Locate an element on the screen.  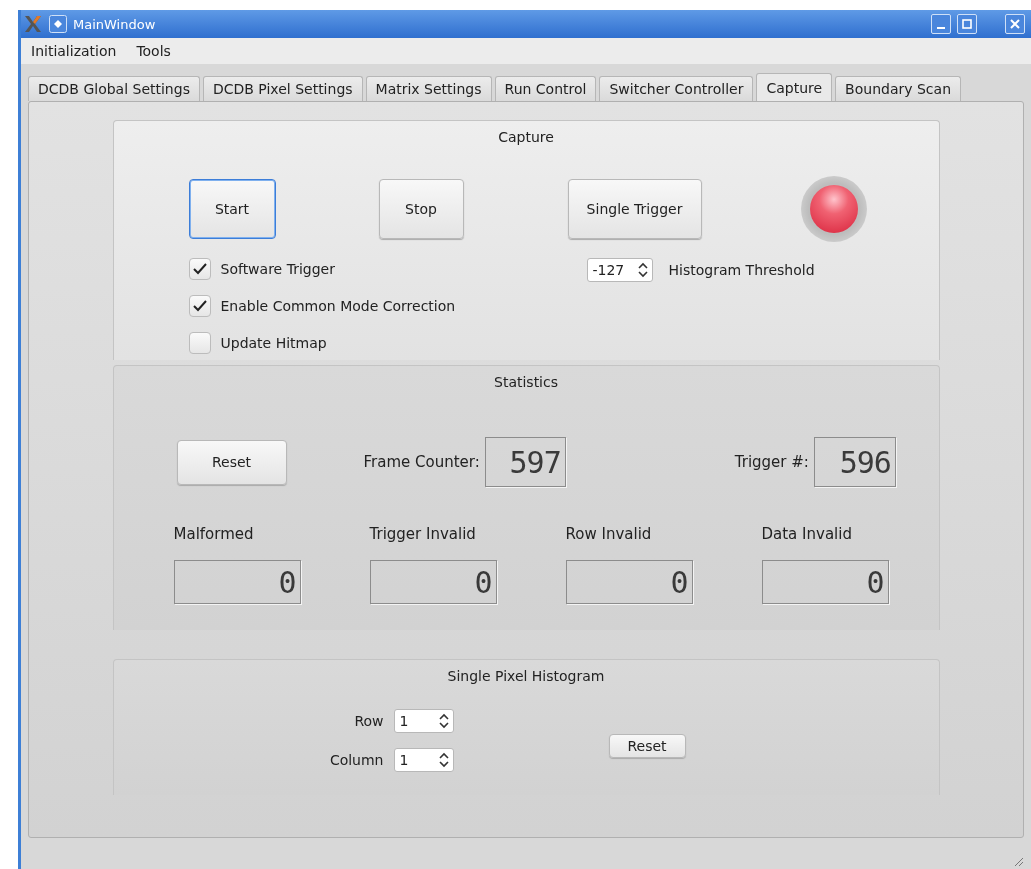
menu-item: Tools is located at coordinates (153, 51).